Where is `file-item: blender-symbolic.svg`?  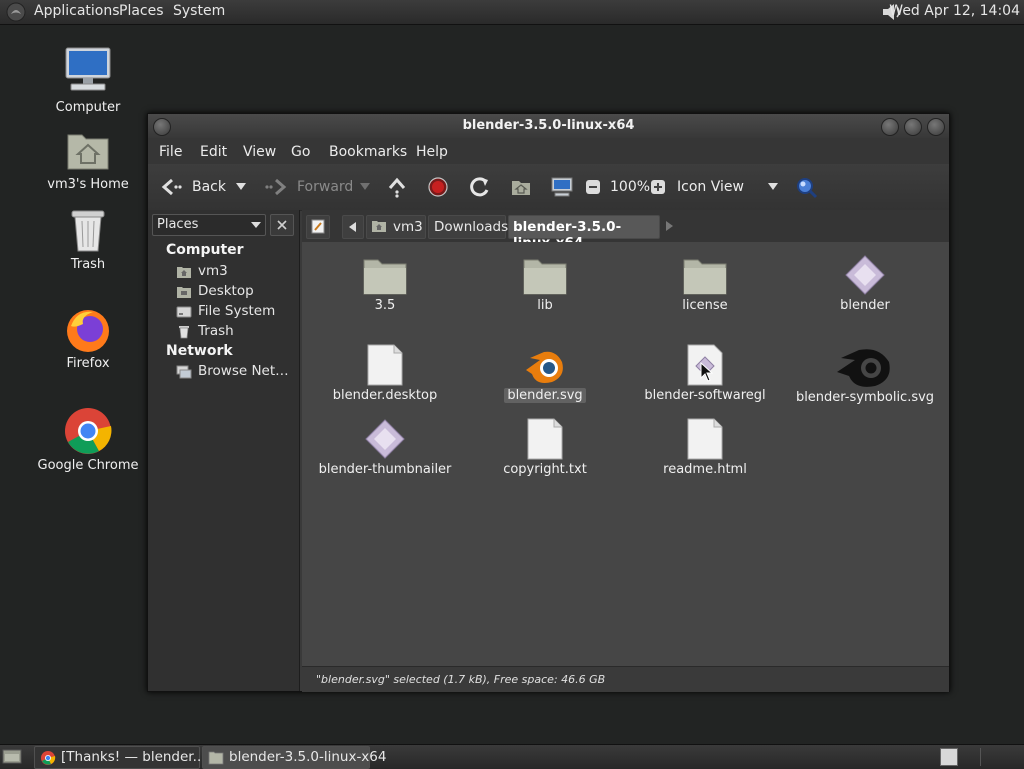 file-item: blender-symbolic.svg is located at coordinates (865, 374).